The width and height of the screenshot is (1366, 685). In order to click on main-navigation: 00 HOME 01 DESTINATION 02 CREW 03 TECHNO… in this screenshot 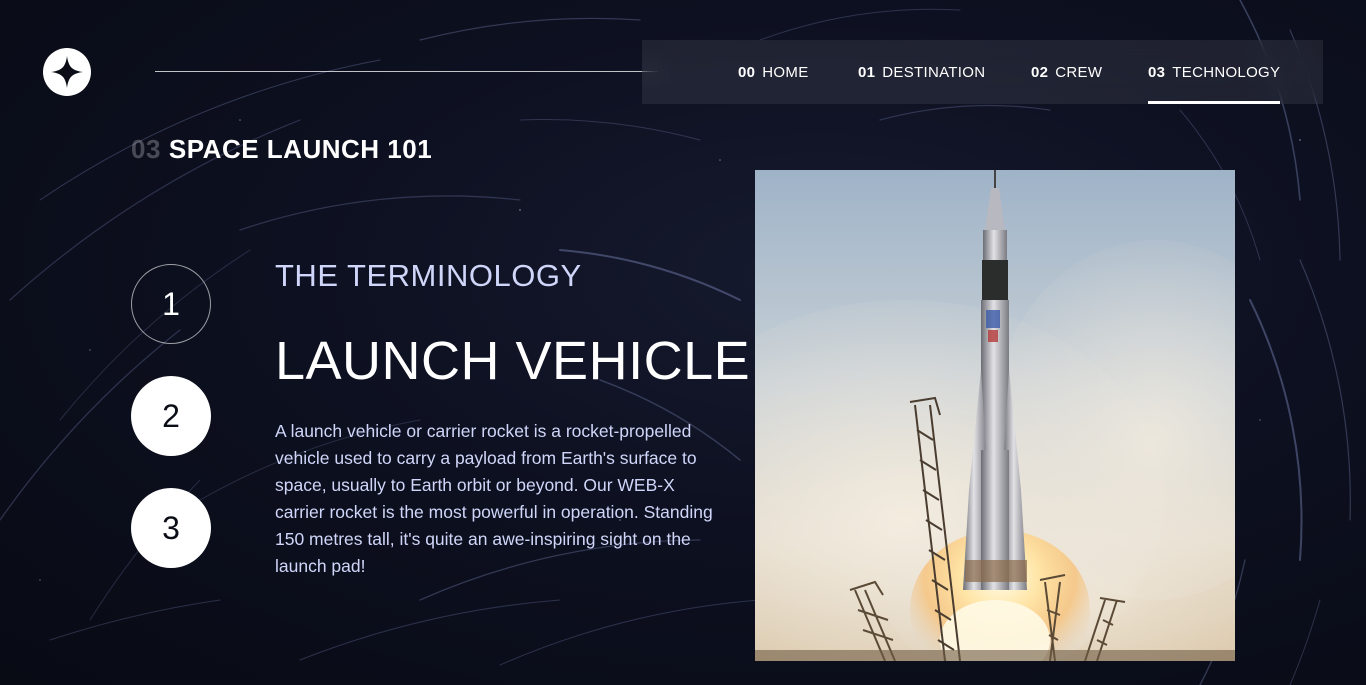, I will do `click(982, 72)`.